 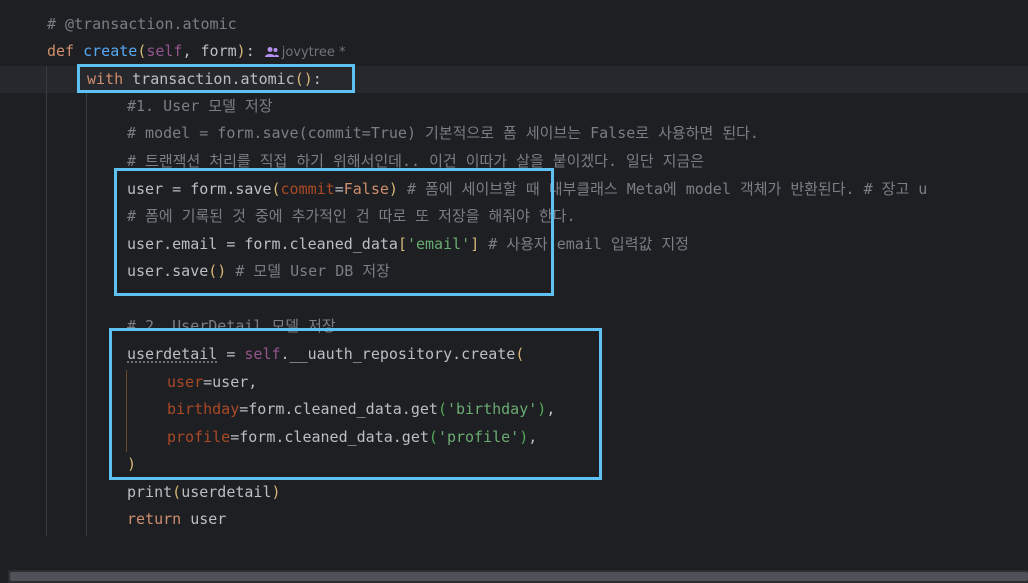 What do you see at coordinates (514, 519) in the screenshot?
I see `code-line-19: return user` at bounding box center [514, 519].